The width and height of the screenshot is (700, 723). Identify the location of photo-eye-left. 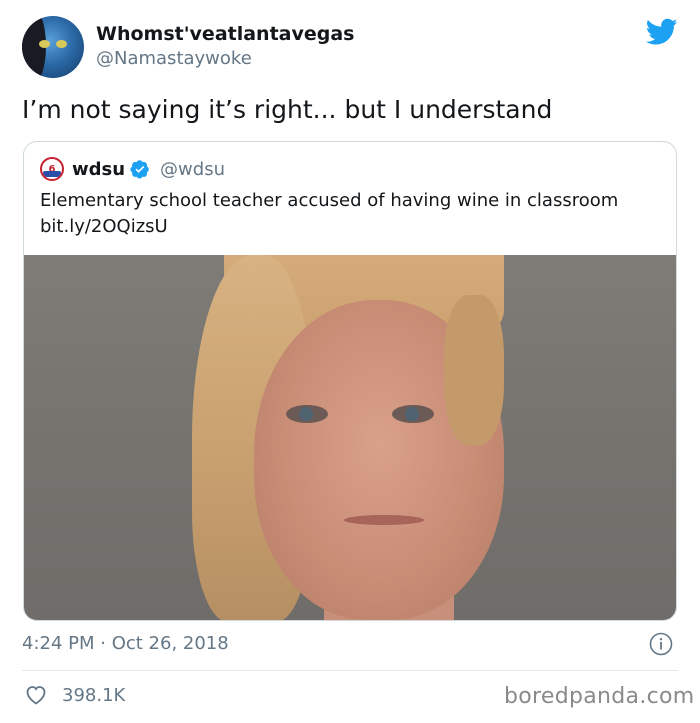
(307, 414).